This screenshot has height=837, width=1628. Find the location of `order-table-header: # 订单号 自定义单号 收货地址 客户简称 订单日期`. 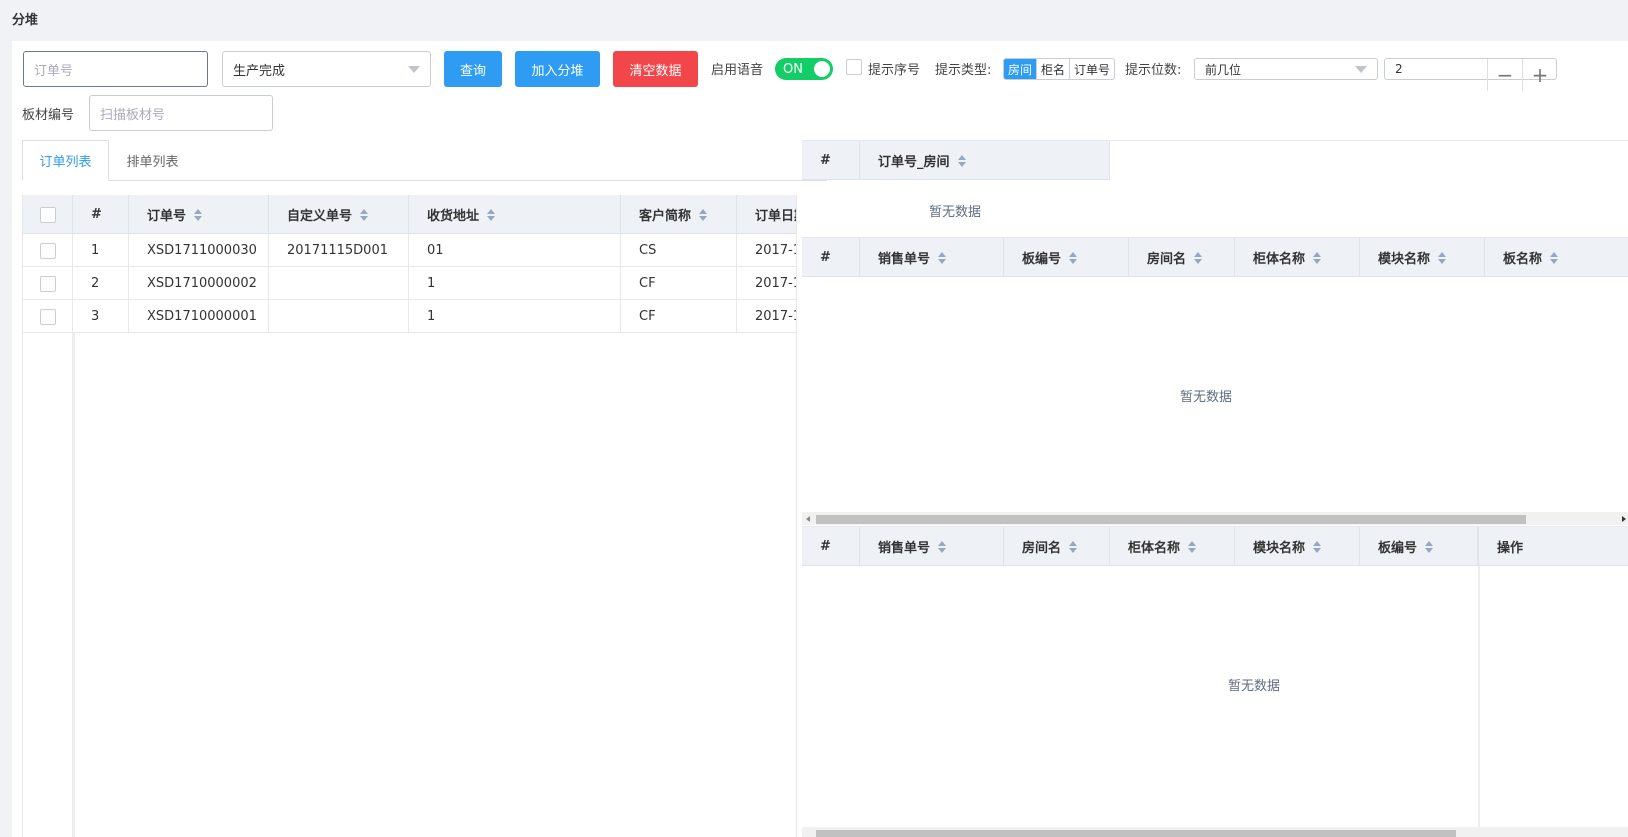

order-table-header: # 订单号 自定义单号 收货地址 客户简称 订单日期 is located at coordinates (410, 214).